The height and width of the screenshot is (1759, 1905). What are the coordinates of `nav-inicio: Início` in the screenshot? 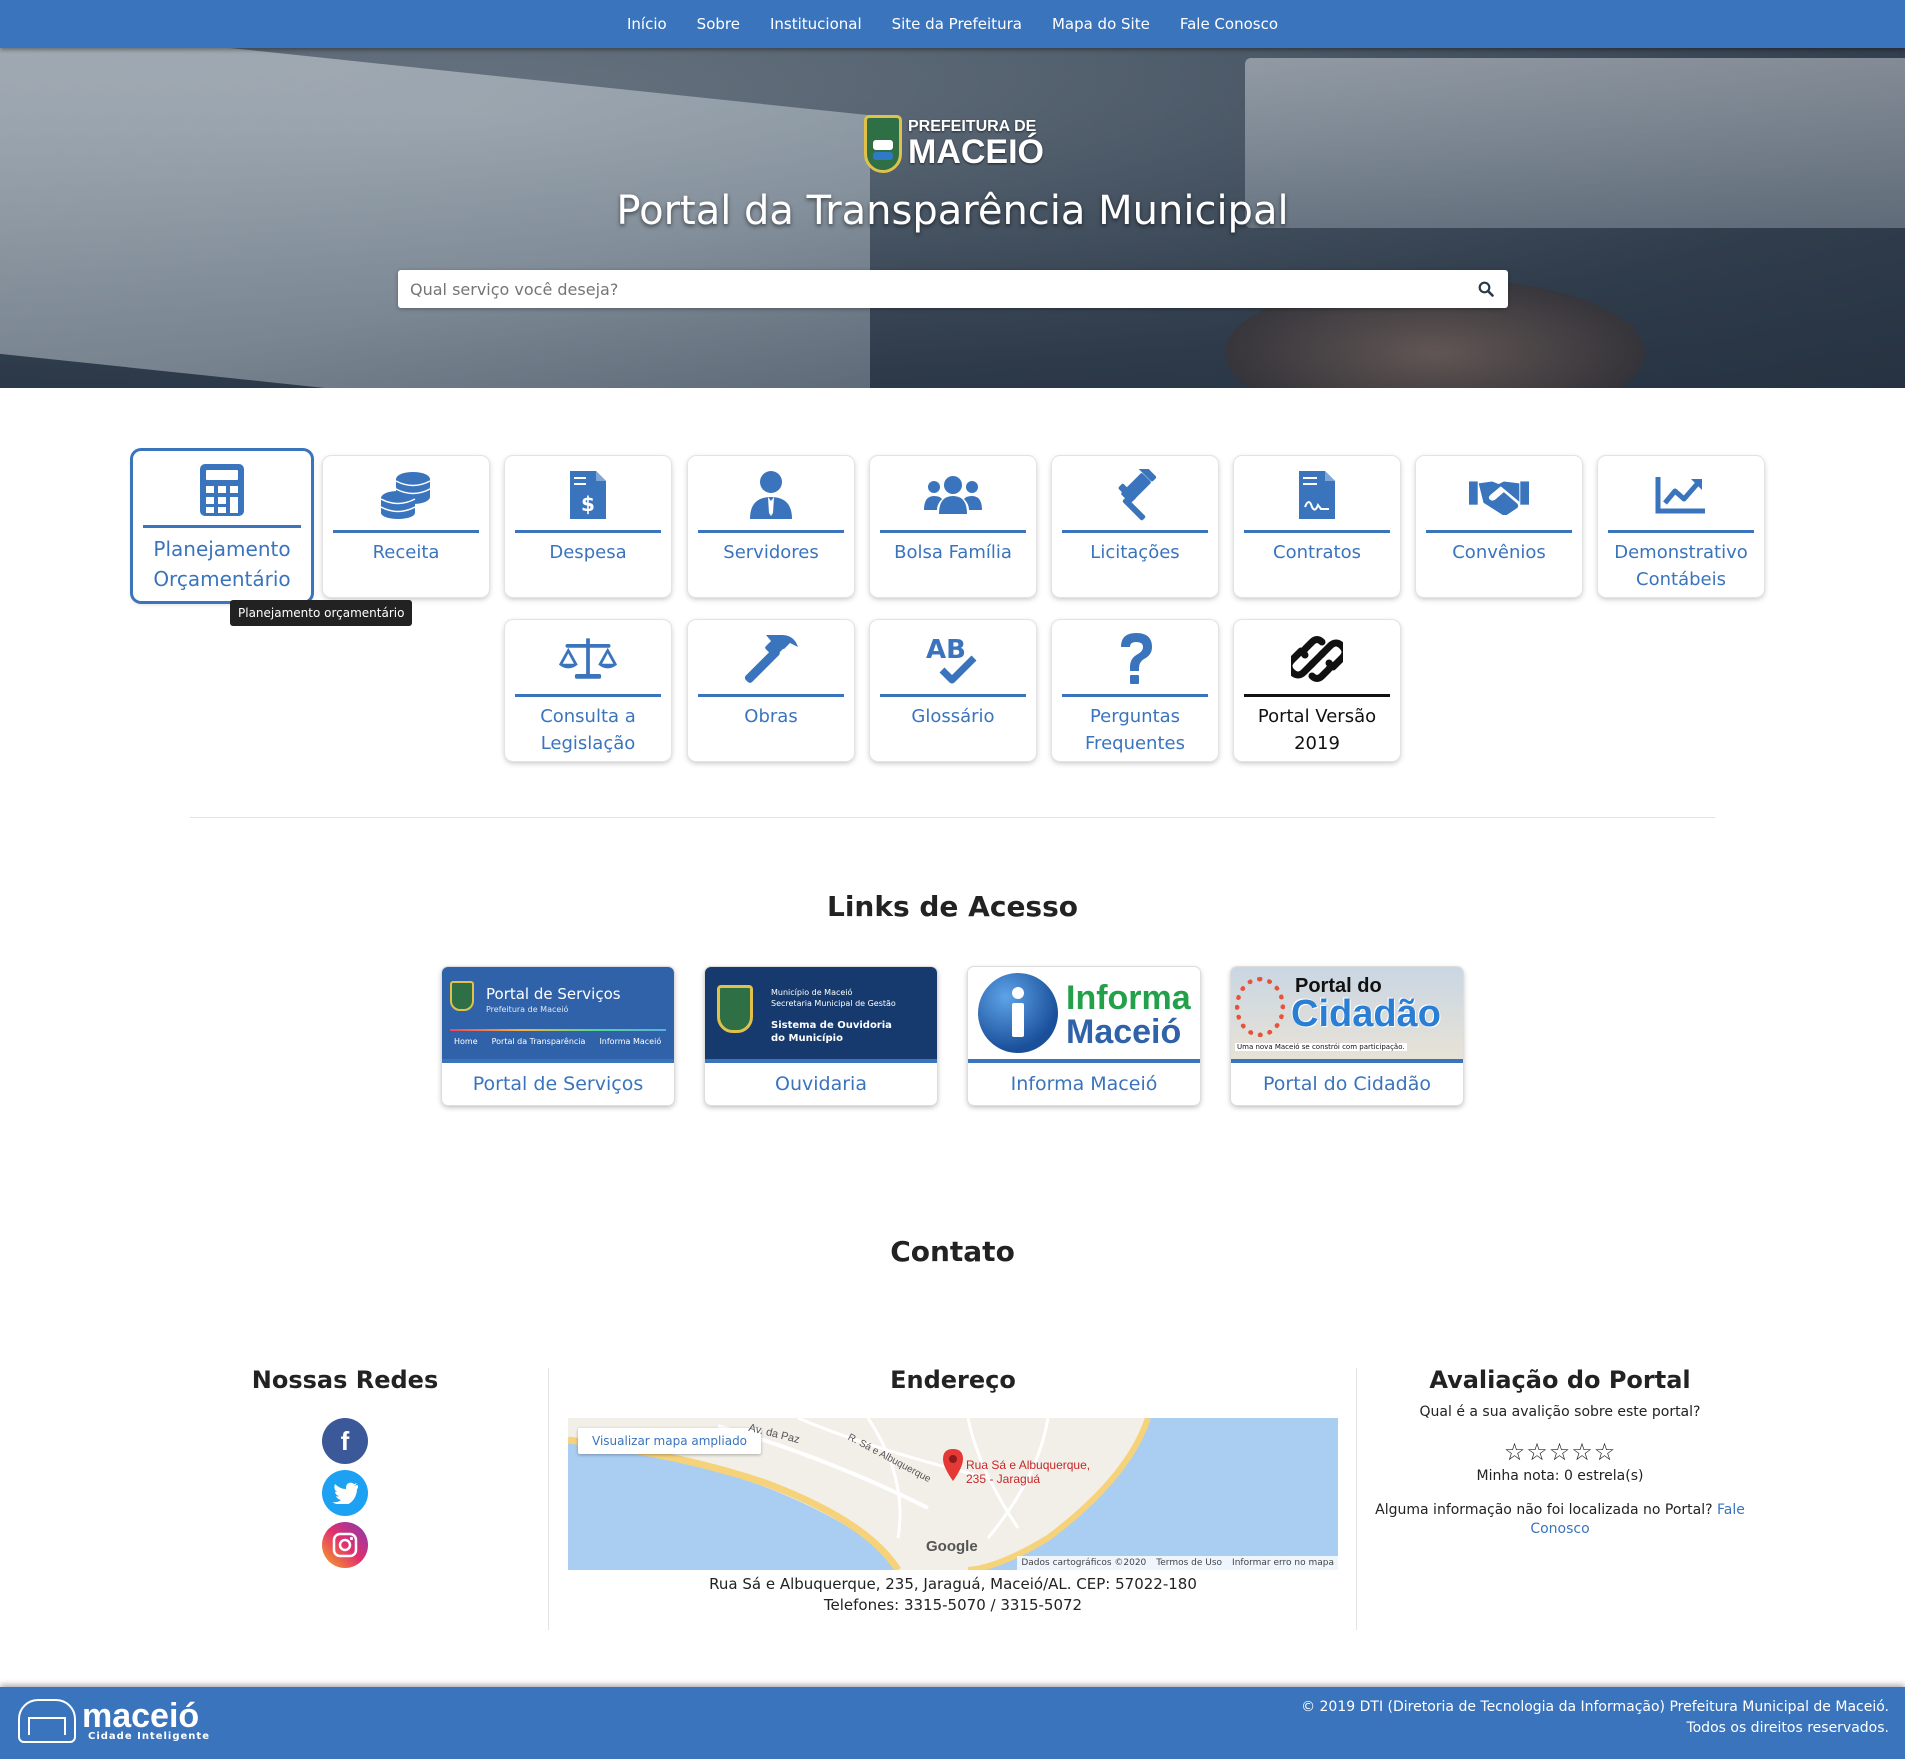 It's located at (647, 24).